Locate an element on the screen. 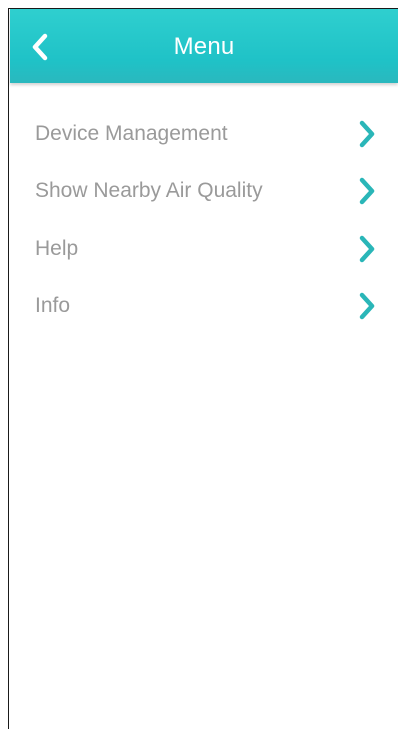 Image resolution: width=398 pixels, height=729 pixels. menu-item-device-management: Device Management is located at coordinates (204, 134).